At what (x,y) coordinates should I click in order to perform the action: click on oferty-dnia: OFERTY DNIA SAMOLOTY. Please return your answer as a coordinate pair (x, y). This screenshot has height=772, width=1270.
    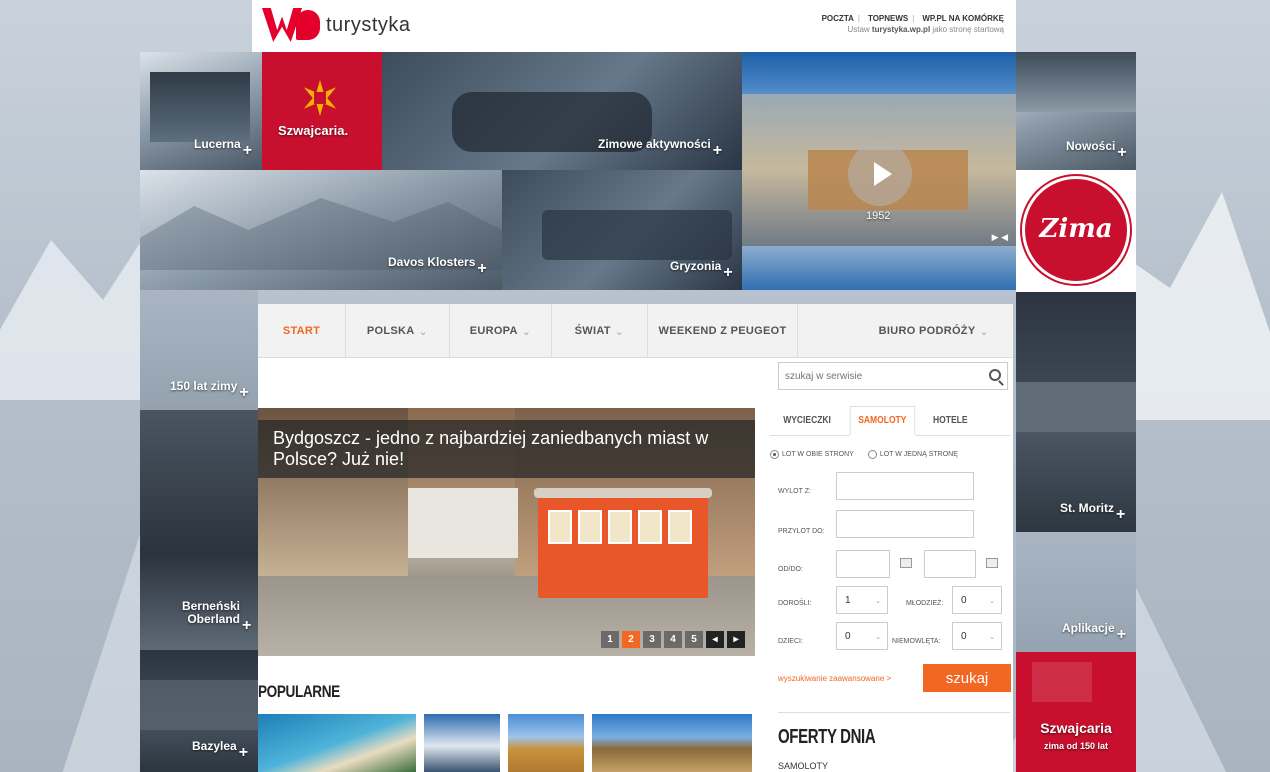
    Looking at the image, I should click on (843, 748).